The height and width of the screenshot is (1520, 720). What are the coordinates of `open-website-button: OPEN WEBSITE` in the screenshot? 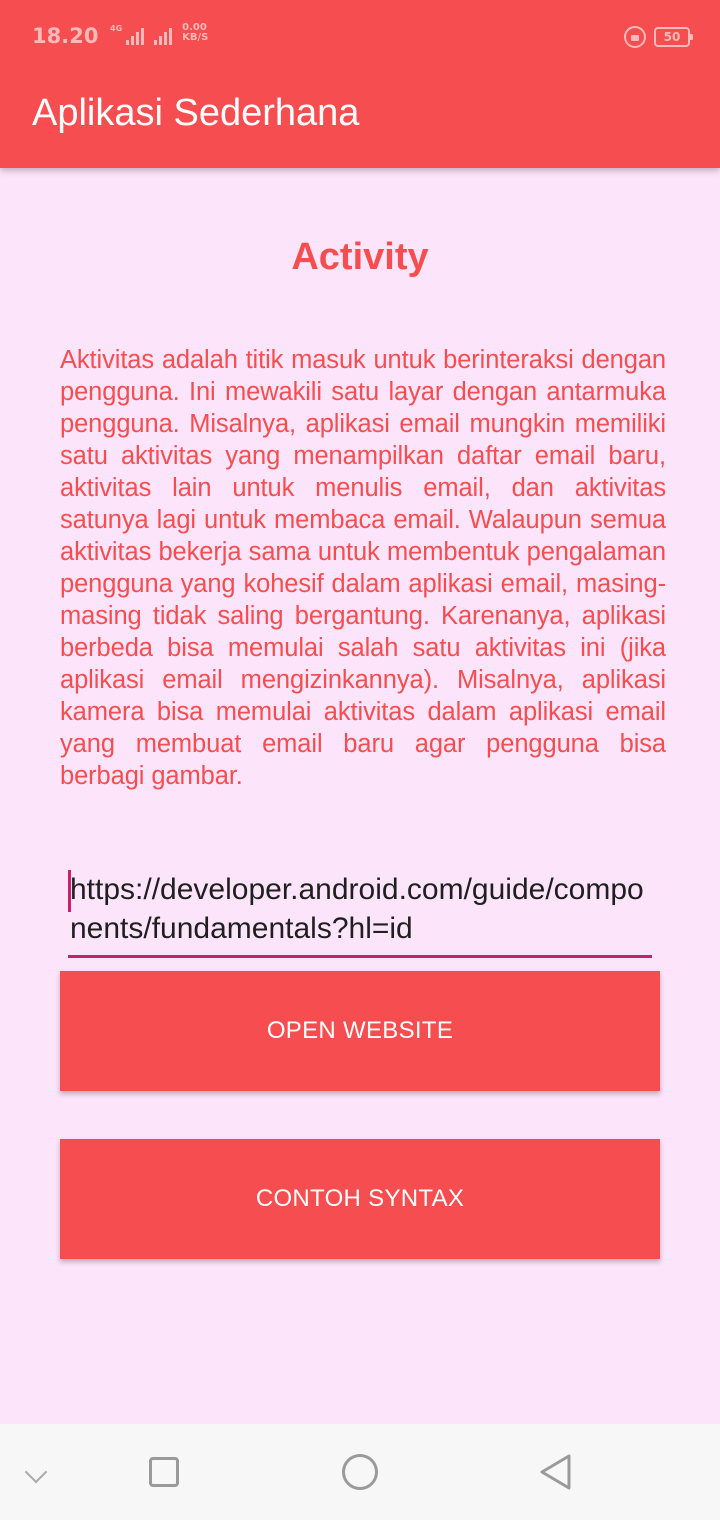 It's located at (360, 1031).